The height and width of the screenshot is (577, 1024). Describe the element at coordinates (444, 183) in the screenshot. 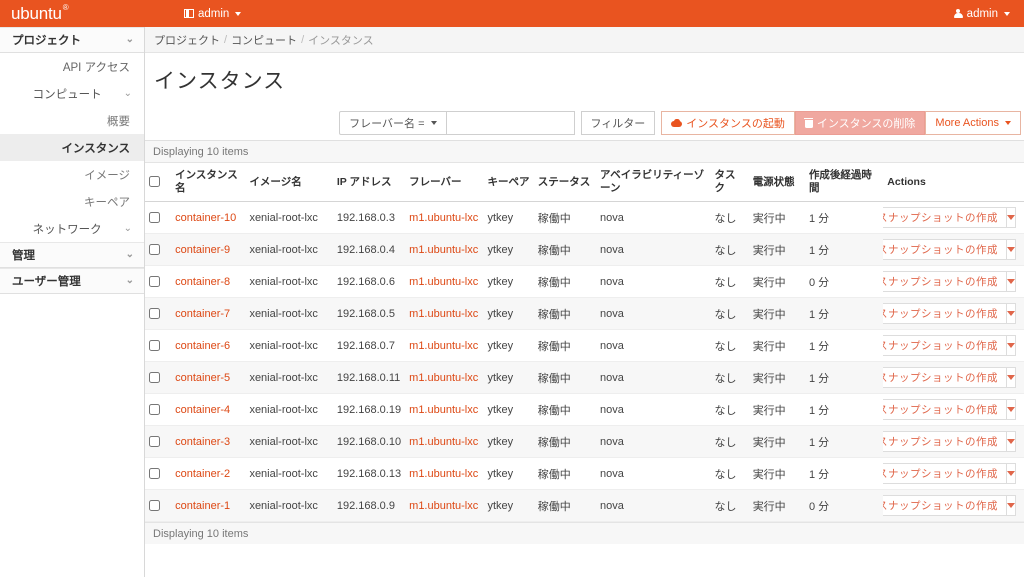

I see `column-header-flavor: フレーバー` at that location.